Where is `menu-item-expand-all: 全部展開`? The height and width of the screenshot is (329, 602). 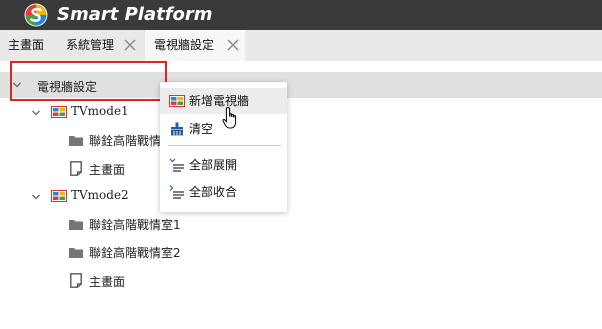
menu-item-expand-all: 全部展開 is located at coordinates (223, 165).